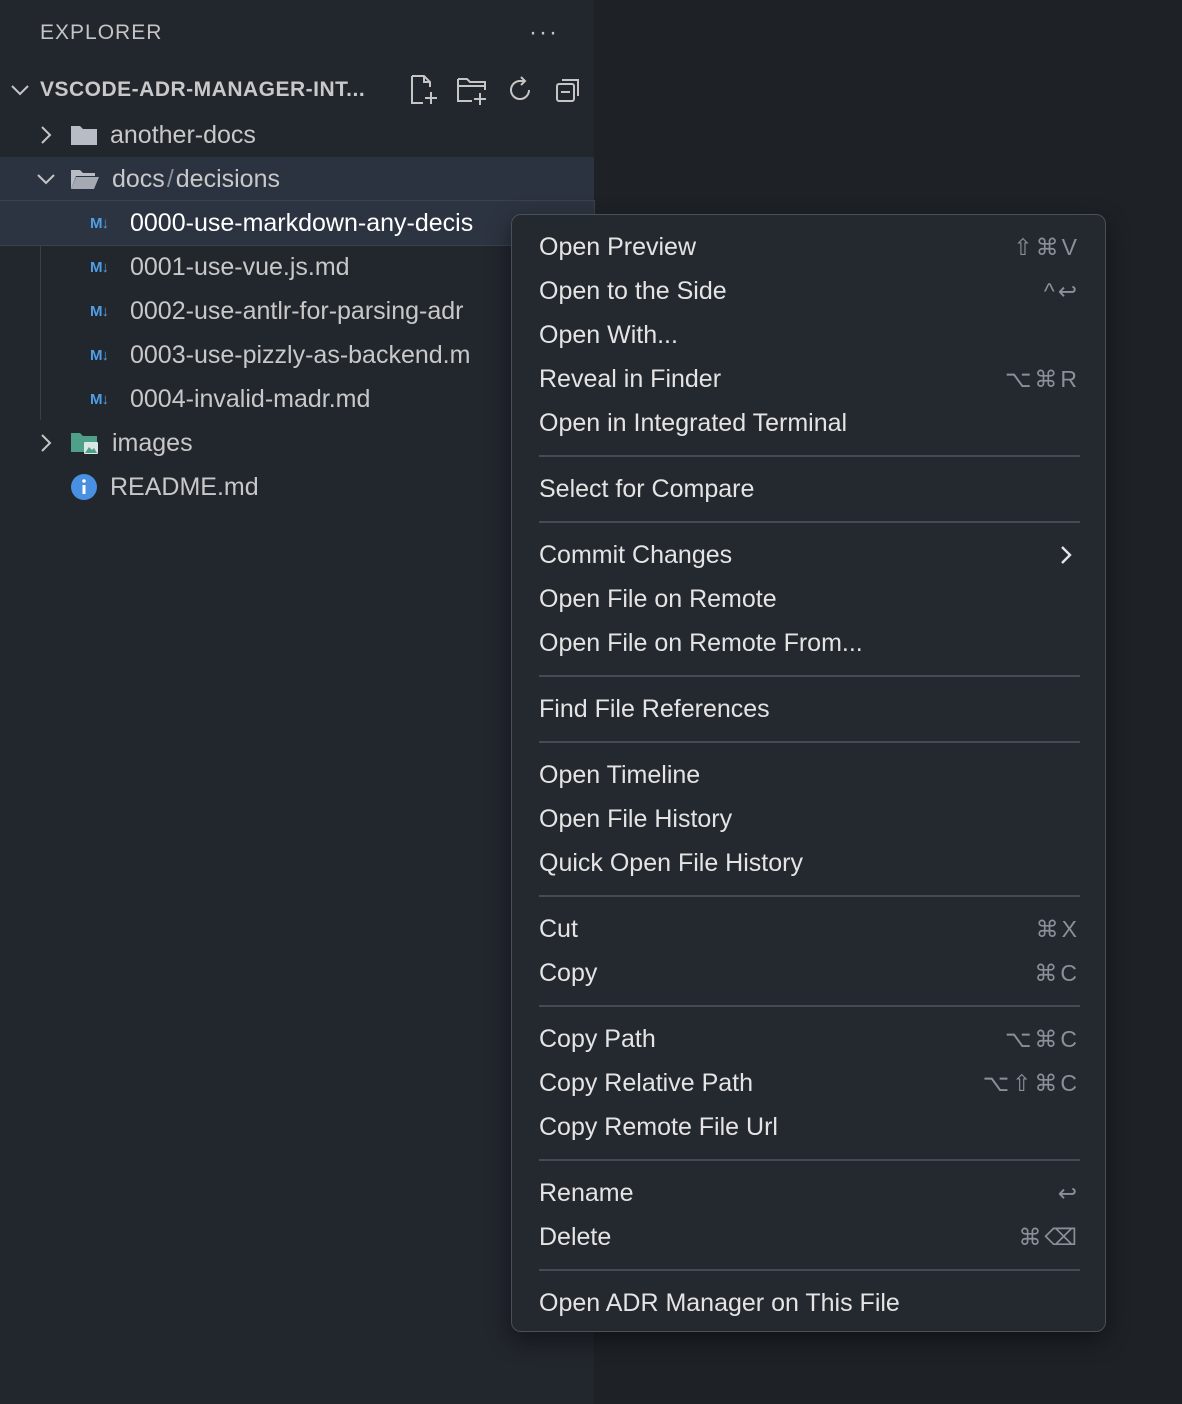 The width and height of the screenshot is (1182, 1404). What do you see at coordinates (809, 863) in the screenshot?
I see `menu-item-quick-open-file-history: Quick Open File History` at bounding box center [809, 863].